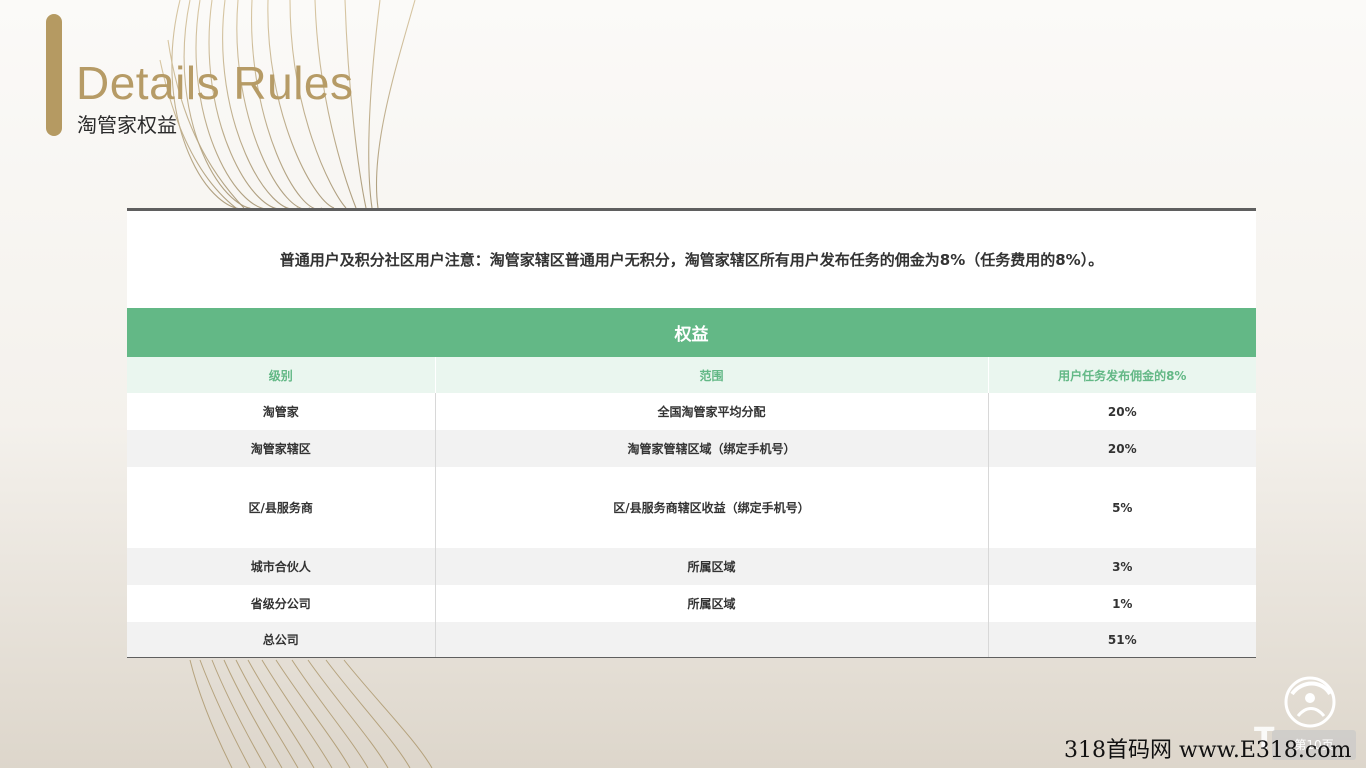  Describe the element at coordinates (712, 448) in the screenshot. I see `cell-scope: 淘管家管辖区域（绑定手机号）` at that location.